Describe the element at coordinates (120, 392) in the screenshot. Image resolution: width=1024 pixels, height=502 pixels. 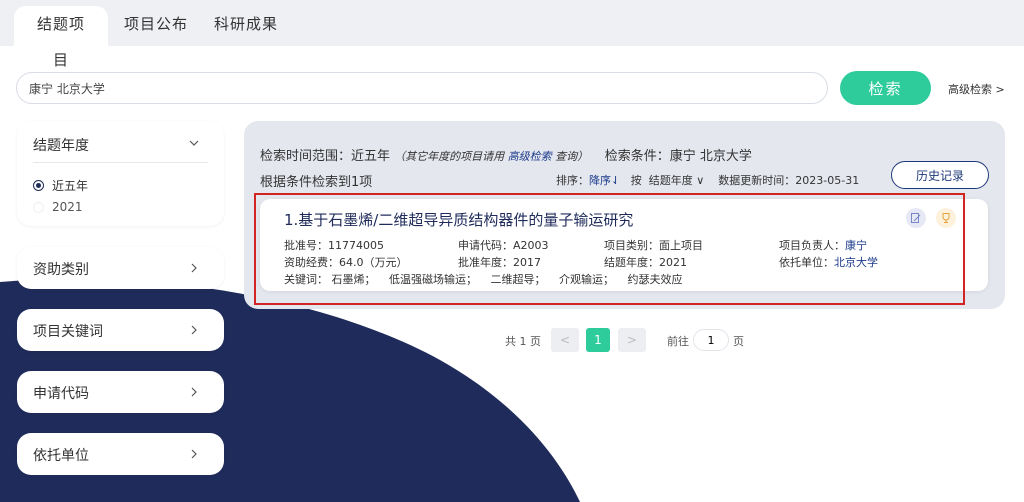
I see `filter-apply-code: 申请代码` at that location.